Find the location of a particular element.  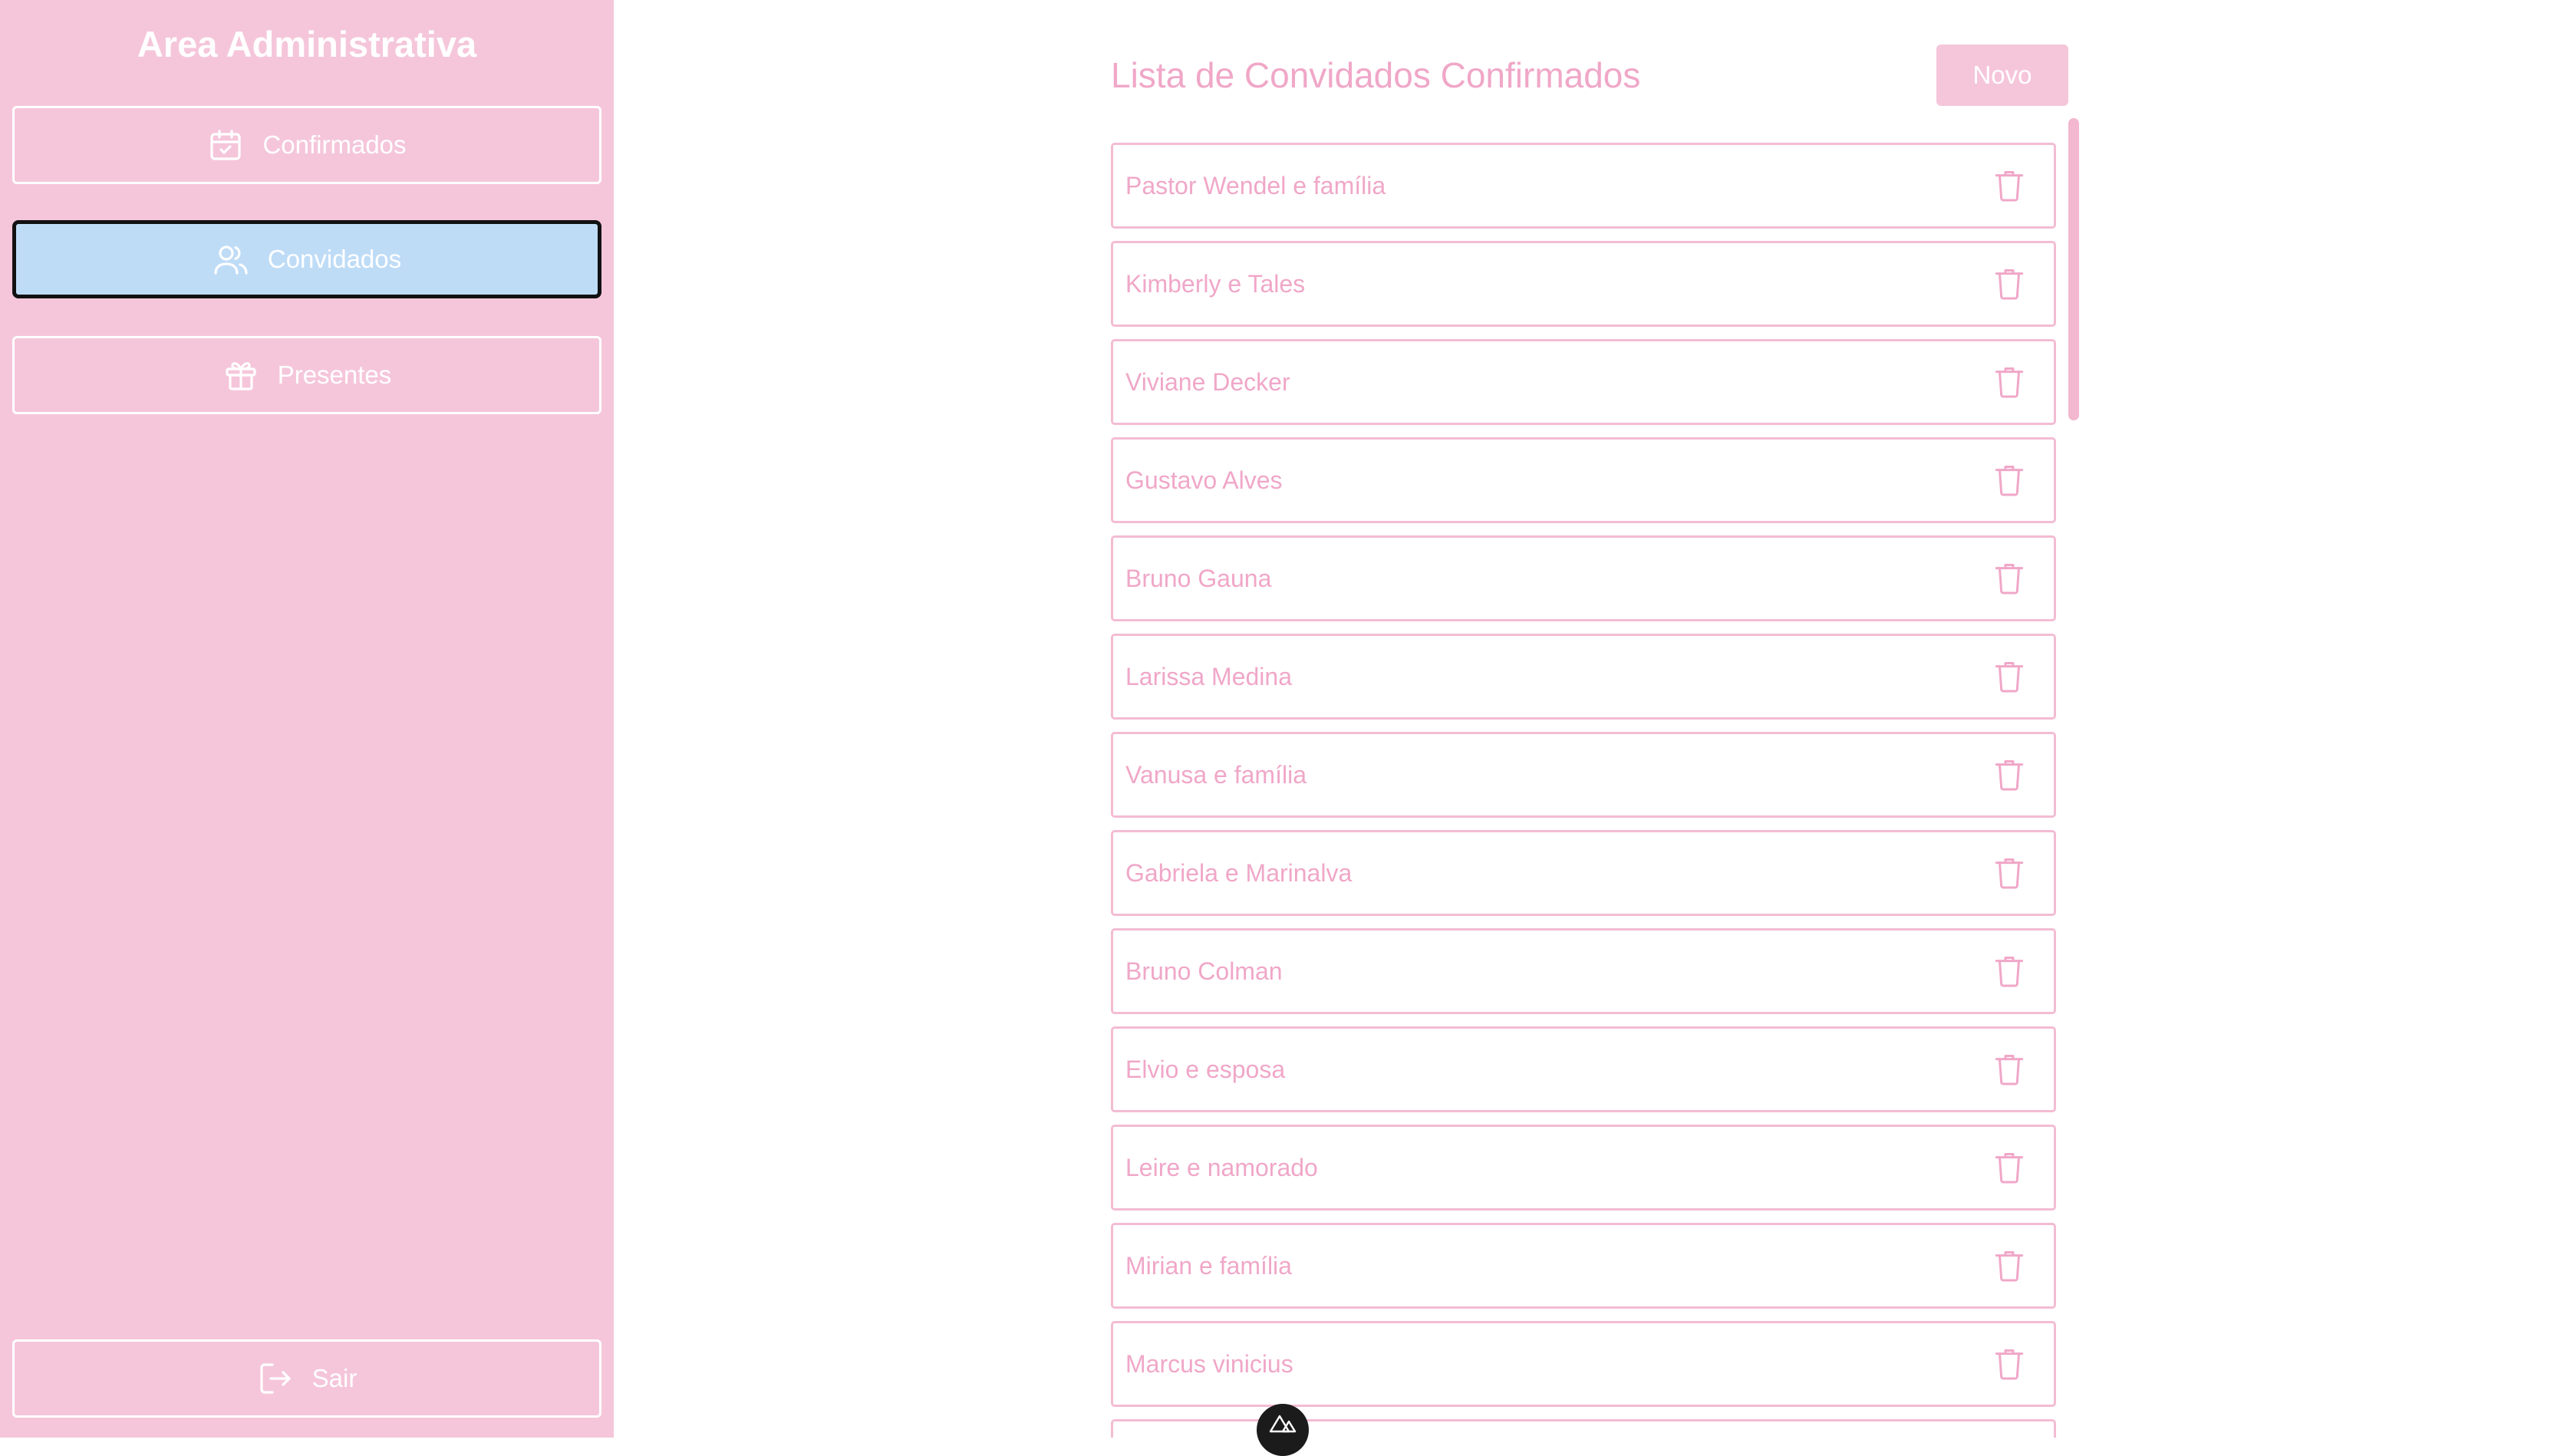

new-button: Novo is located at coordinates (2002, 75).